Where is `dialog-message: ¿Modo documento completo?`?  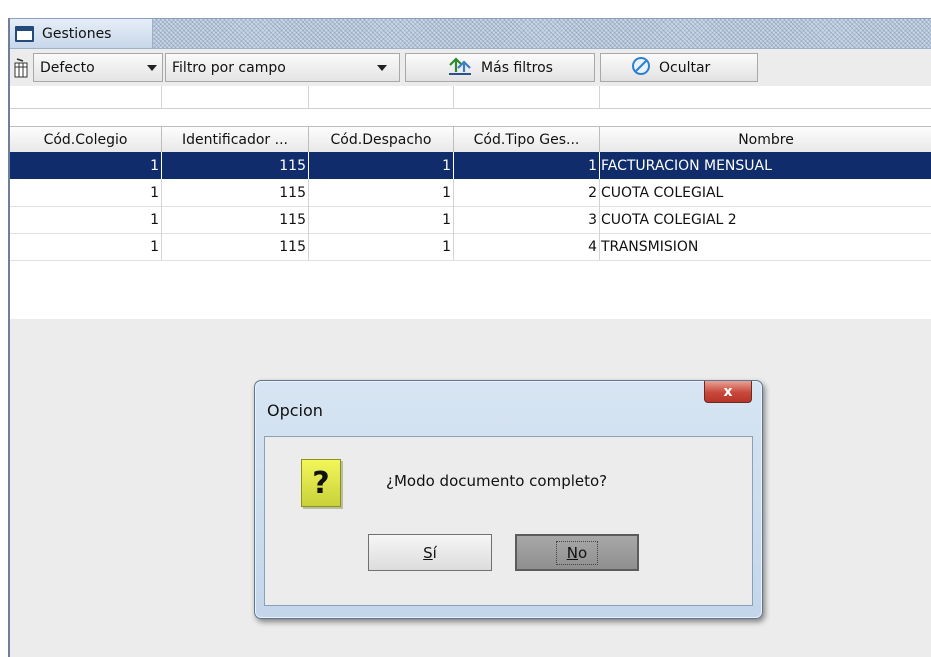
dialog-message: ¿Modo documento completo? is located at coordinates (497, 481).